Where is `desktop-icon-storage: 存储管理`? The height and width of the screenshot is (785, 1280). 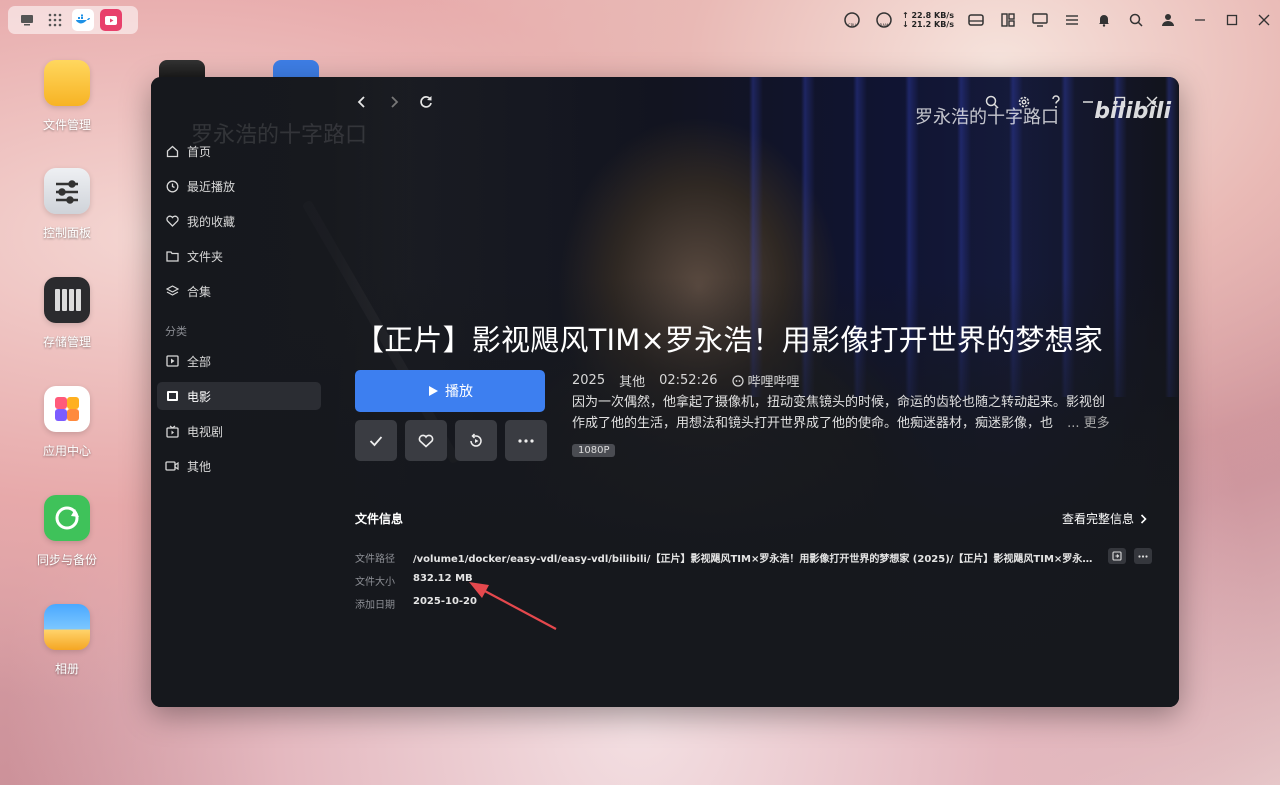 desktop-icon-storage: 存储管理 is located at coordinates (67, 313).